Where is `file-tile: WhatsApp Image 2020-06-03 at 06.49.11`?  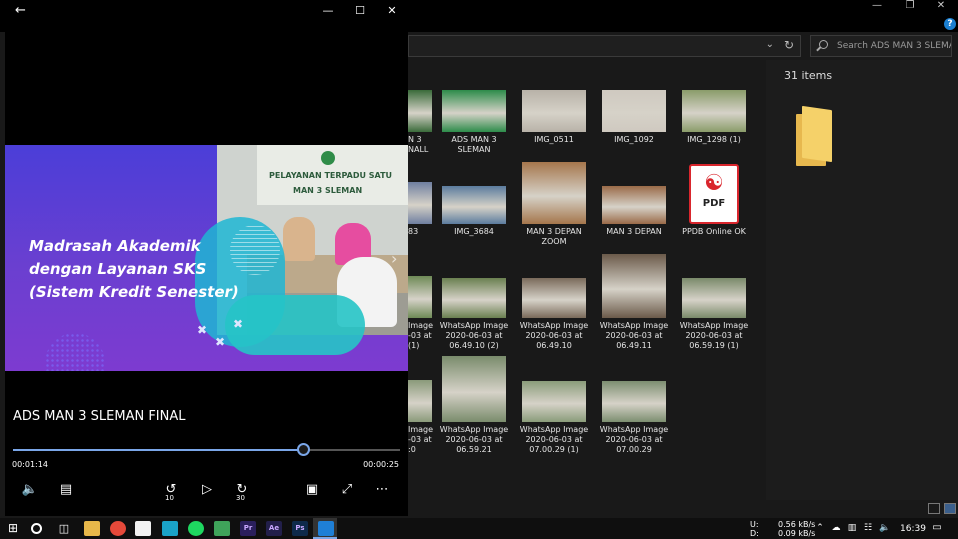 file-tile: WhatsApp Image 2020-06-03 at 06.49.11 is located at coordinates (634, 302).